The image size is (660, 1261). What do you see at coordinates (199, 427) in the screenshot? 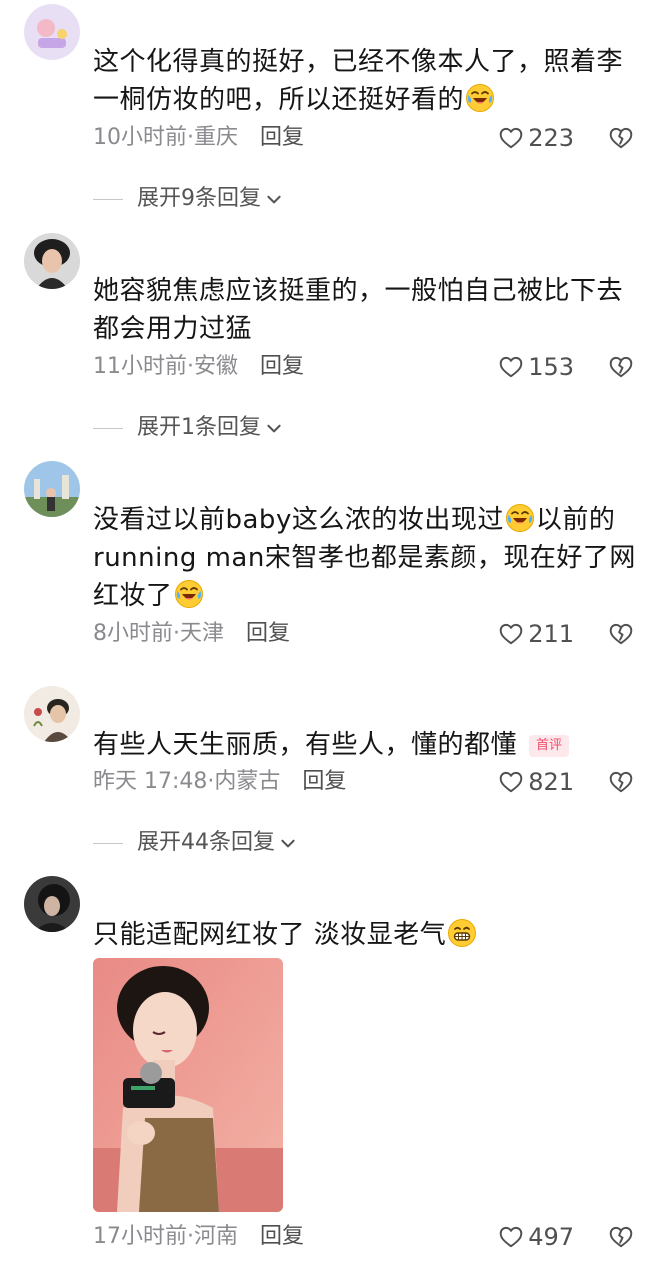
I see `expand-replies-label: 展开1条回复` at bounding box center [199, 427].